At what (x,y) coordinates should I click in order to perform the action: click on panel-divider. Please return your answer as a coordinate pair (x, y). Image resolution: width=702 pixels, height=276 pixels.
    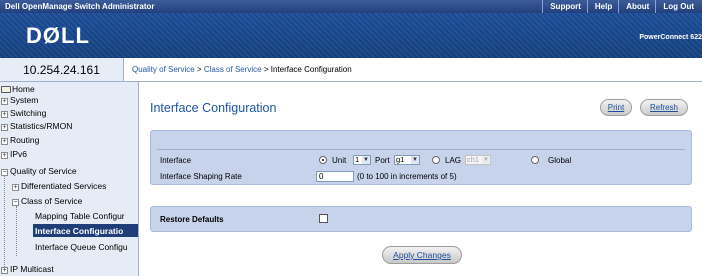
    Looking at the image, I should click on (421, 149).